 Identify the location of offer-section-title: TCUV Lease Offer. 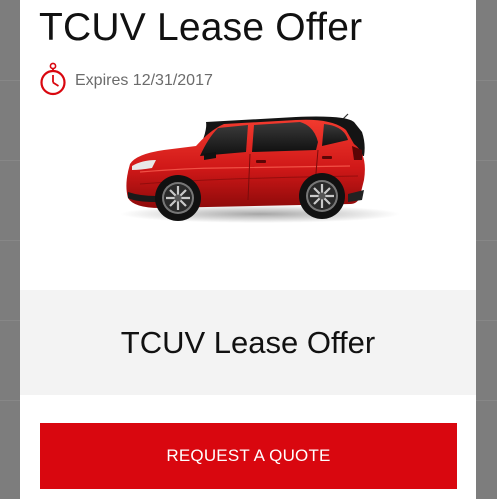
(248, 342).